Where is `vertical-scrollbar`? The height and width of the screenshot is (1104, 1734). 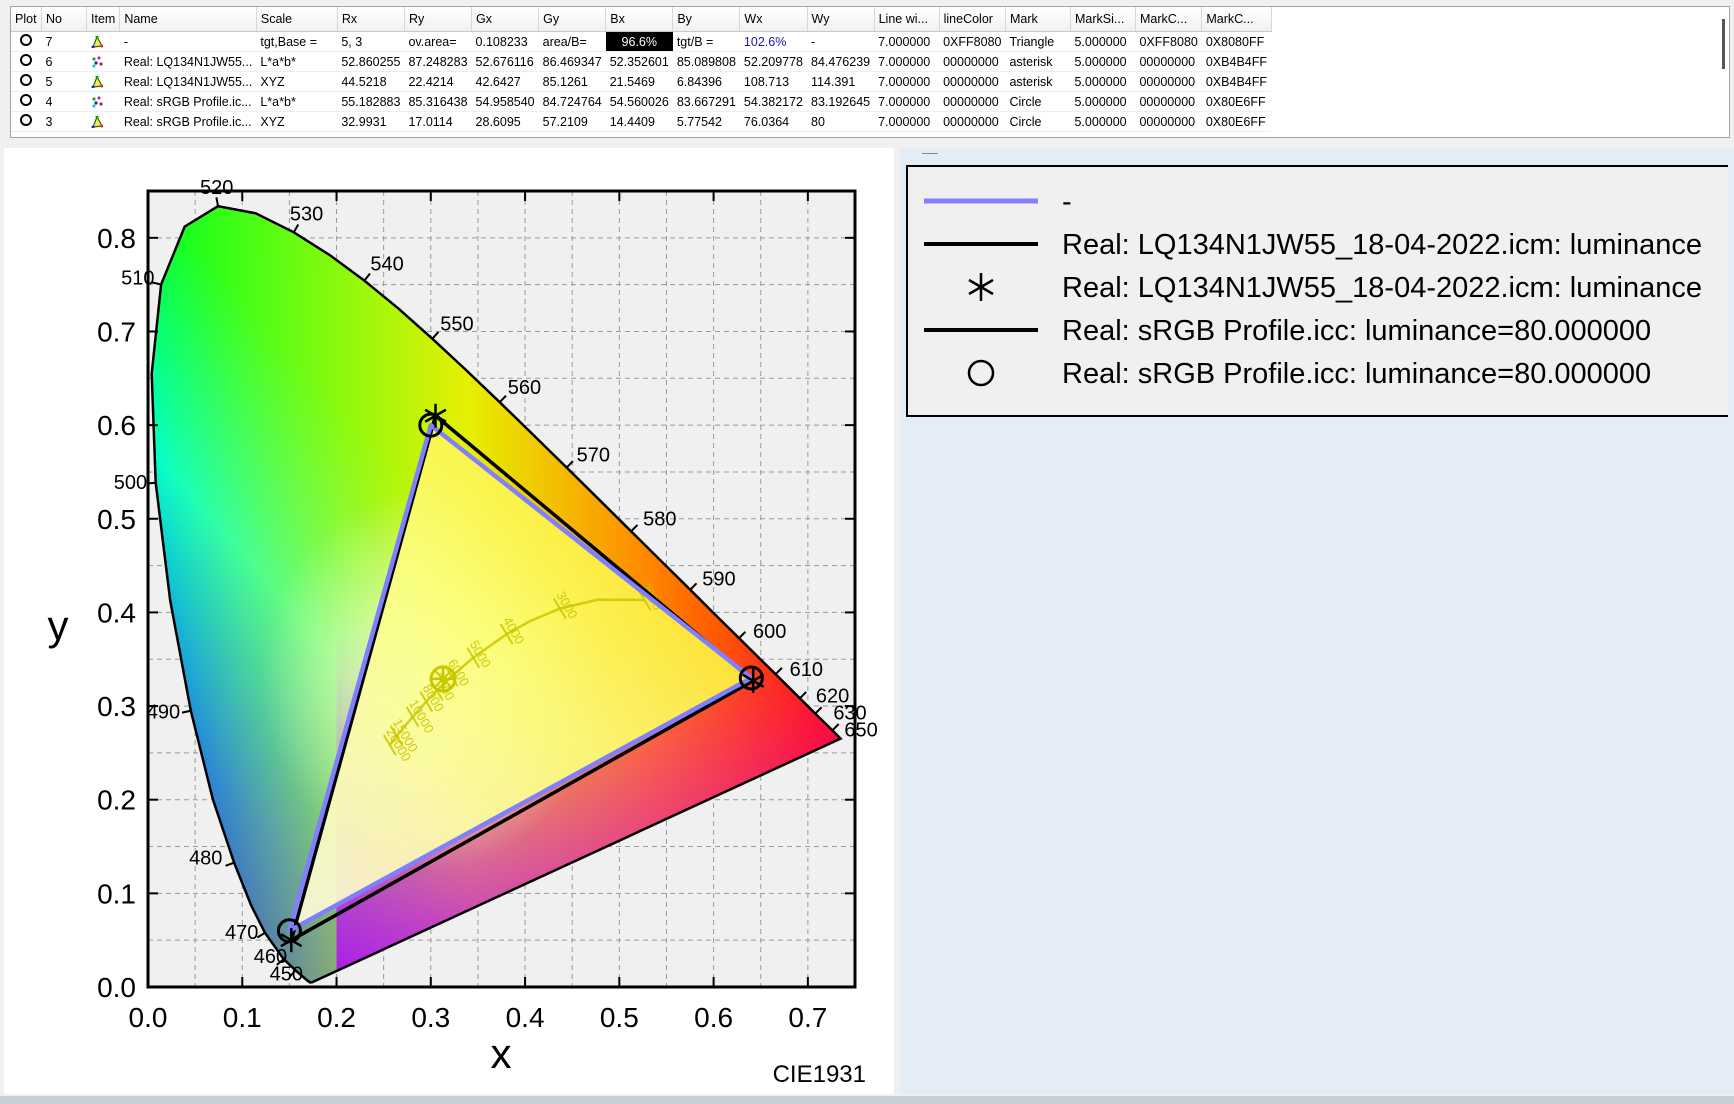
vertical-scrollbar is located at coordinates (1723, 44).